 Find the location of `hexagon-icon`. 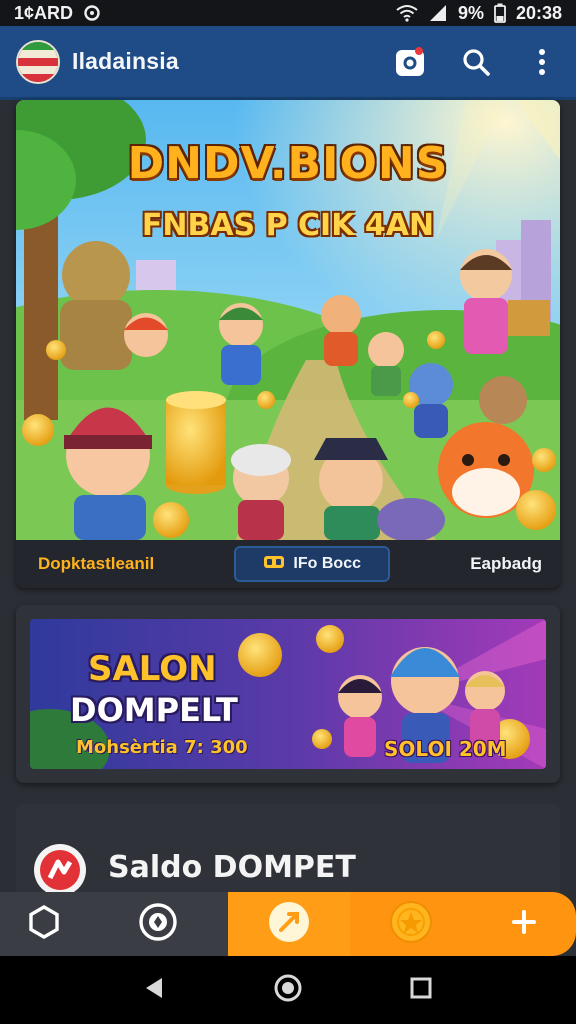

hexagon-icon is located at coordinates (44, 924).